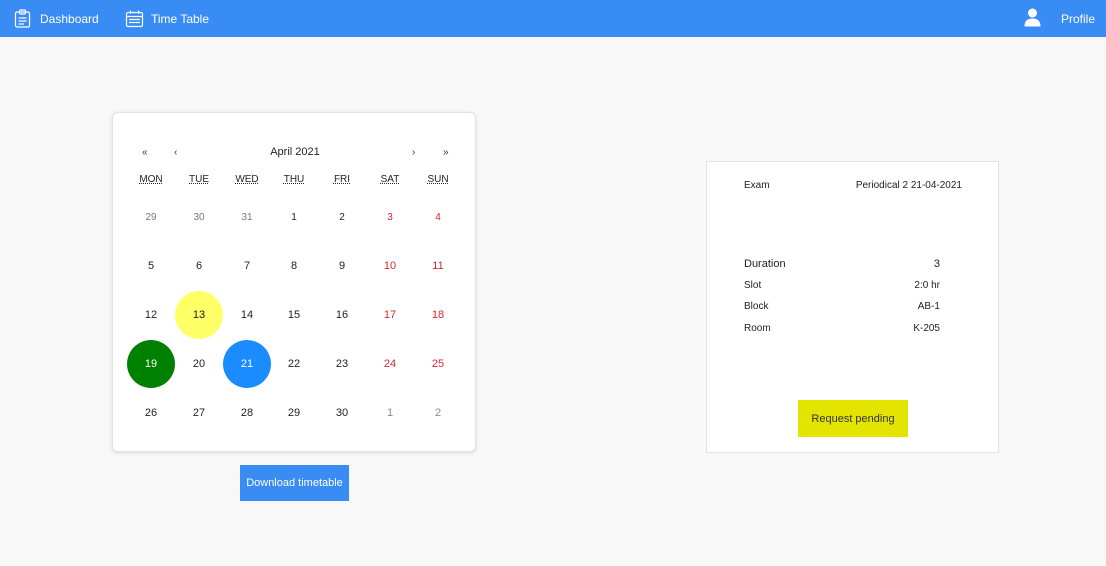  Describe the element at coordinates (247, 179) in the screenshot. I see `weekday-label: WED` at that location.